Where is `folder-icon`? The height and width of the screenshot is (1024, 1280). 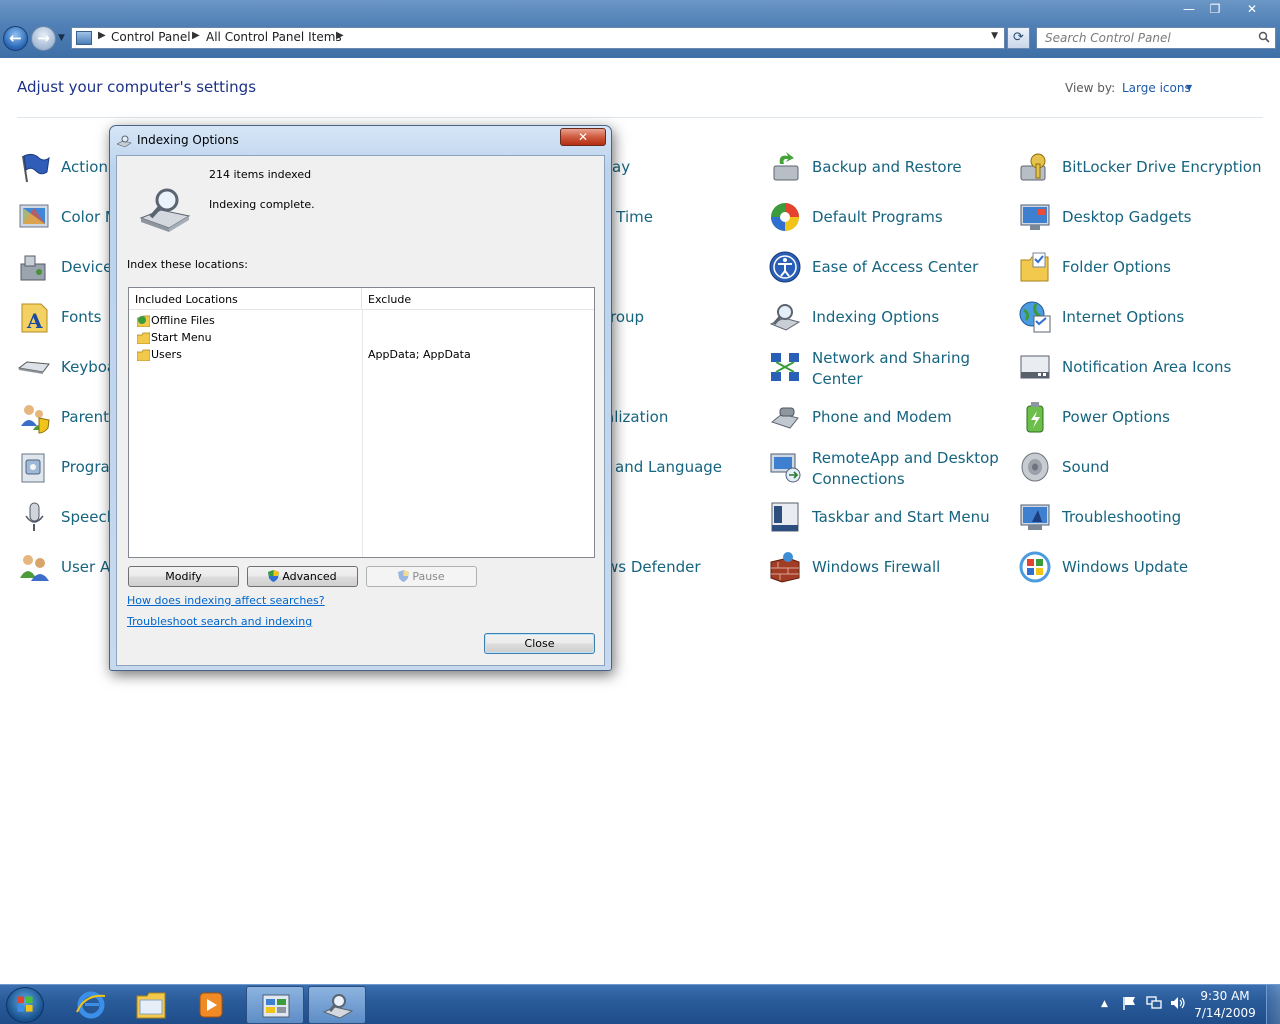 folder-icon is located at coordinates (143, 355).